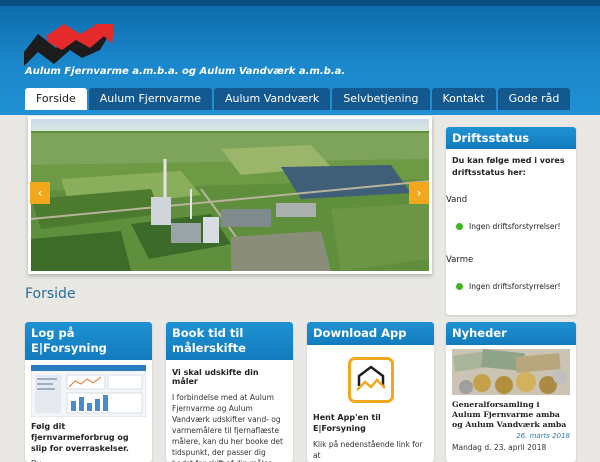 This screenshot has width=600, height=462. Describe the element at coordinates (511, 372) in the screenshot. I see `coins-photo` at that location.